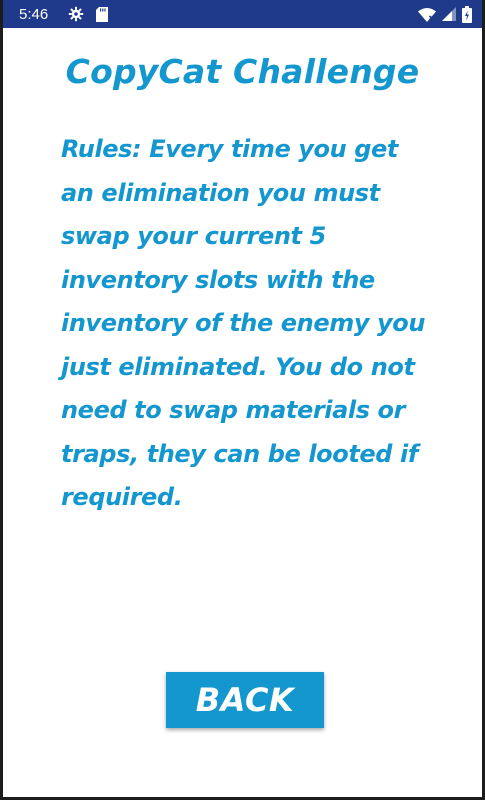 This screenshot has height=800, width=485. Describe the element at coordinates (102, 14) in the screenshot. I see `sd-card-icon` at that location.